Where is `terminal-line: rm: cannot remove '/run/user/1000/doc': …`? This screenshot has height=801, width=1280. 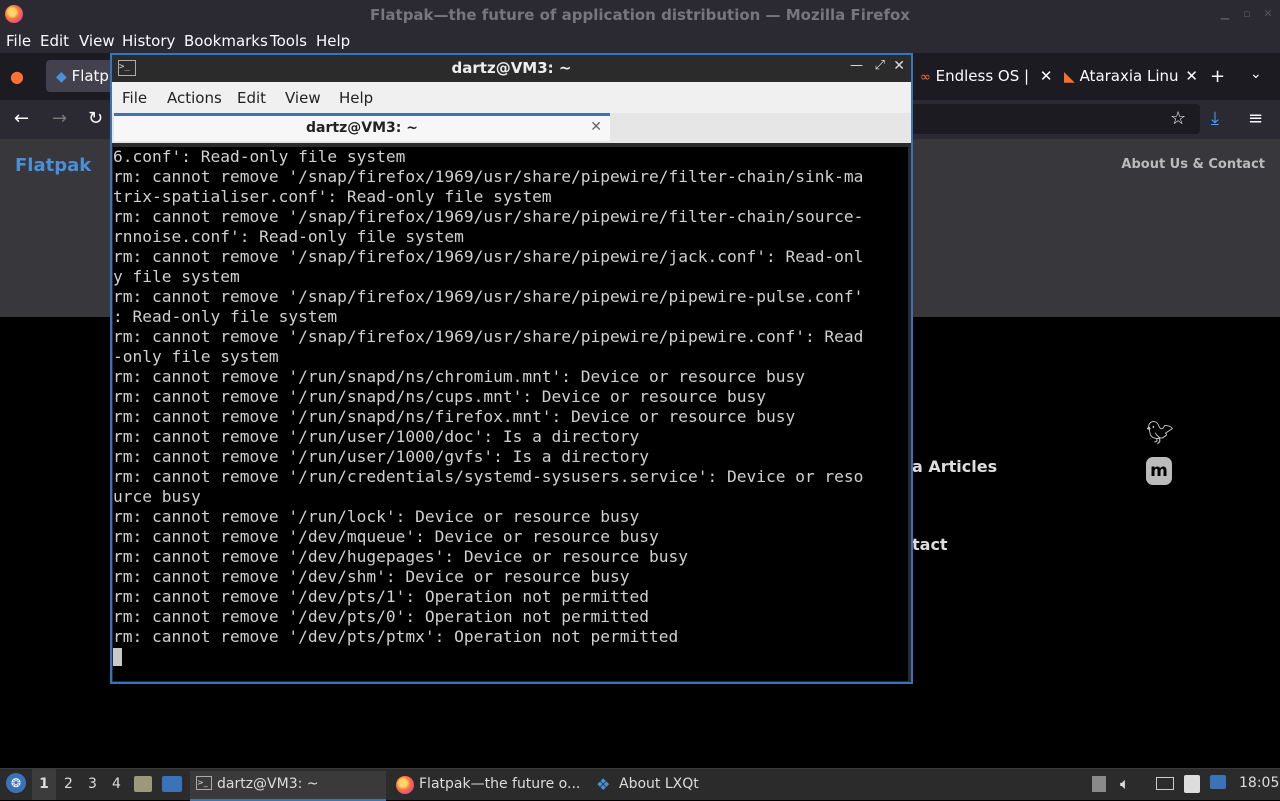
terminal-line: rm: cannot remove '/run/user/1000/doc': … is located at coordinates (376, 436).